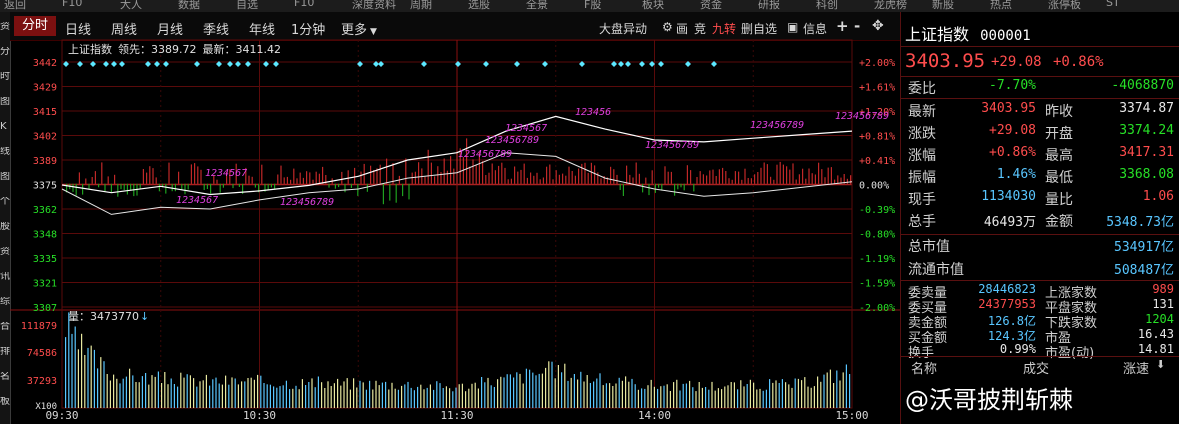  What do you see at coordinates (1016, 174) in the screenshot?
I see `quote-value: 1.46%` at bounding box center [1016, 174].